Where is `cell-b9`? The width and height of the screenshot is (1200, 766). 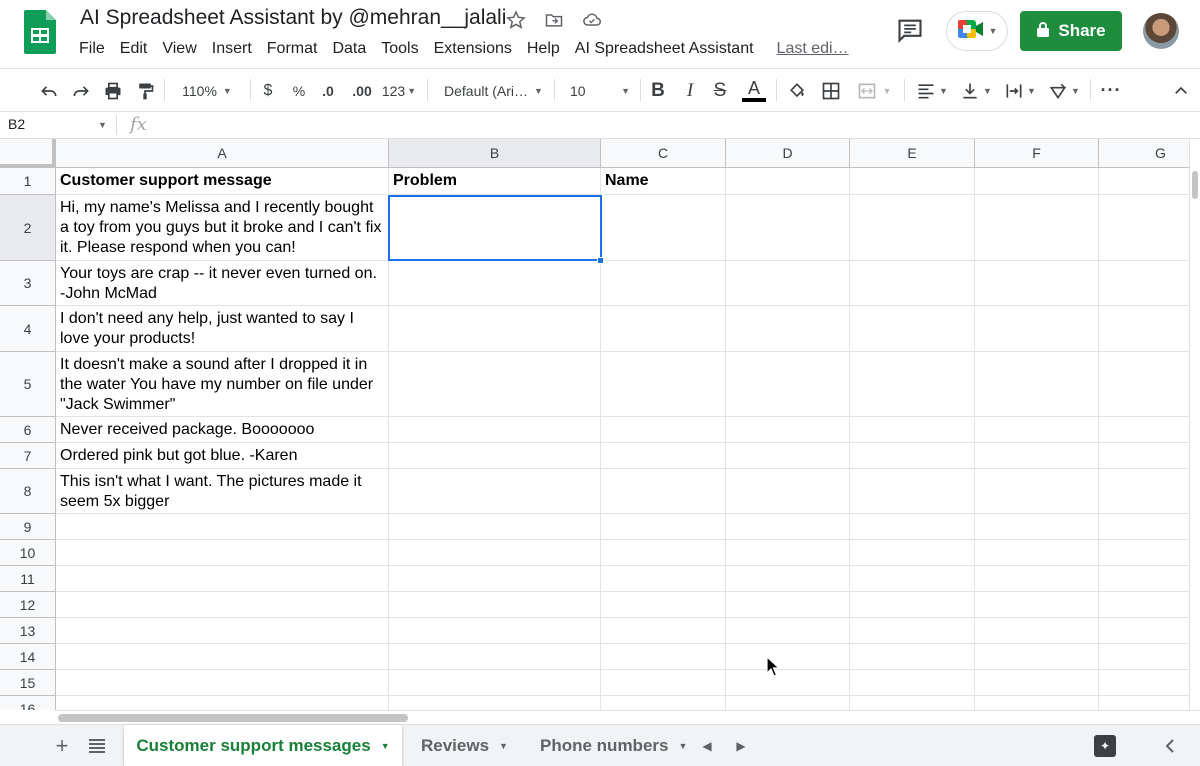
cell-b9 is located at coordinates (495, 527).